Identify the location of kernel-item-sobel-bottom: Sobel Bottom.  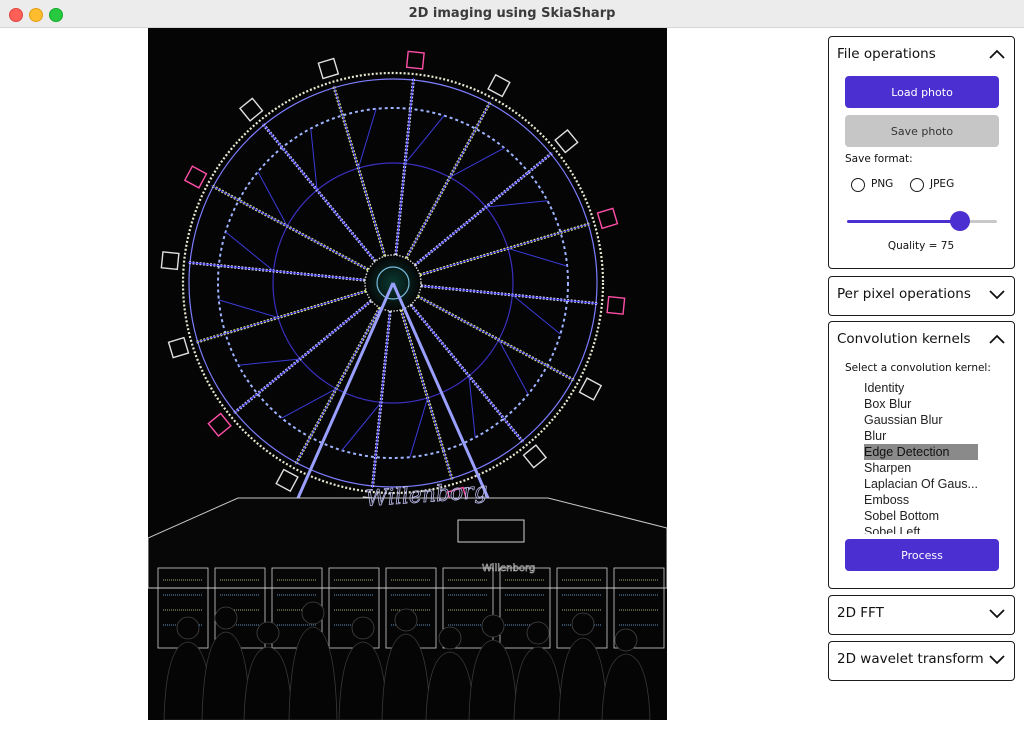
(921, 516).